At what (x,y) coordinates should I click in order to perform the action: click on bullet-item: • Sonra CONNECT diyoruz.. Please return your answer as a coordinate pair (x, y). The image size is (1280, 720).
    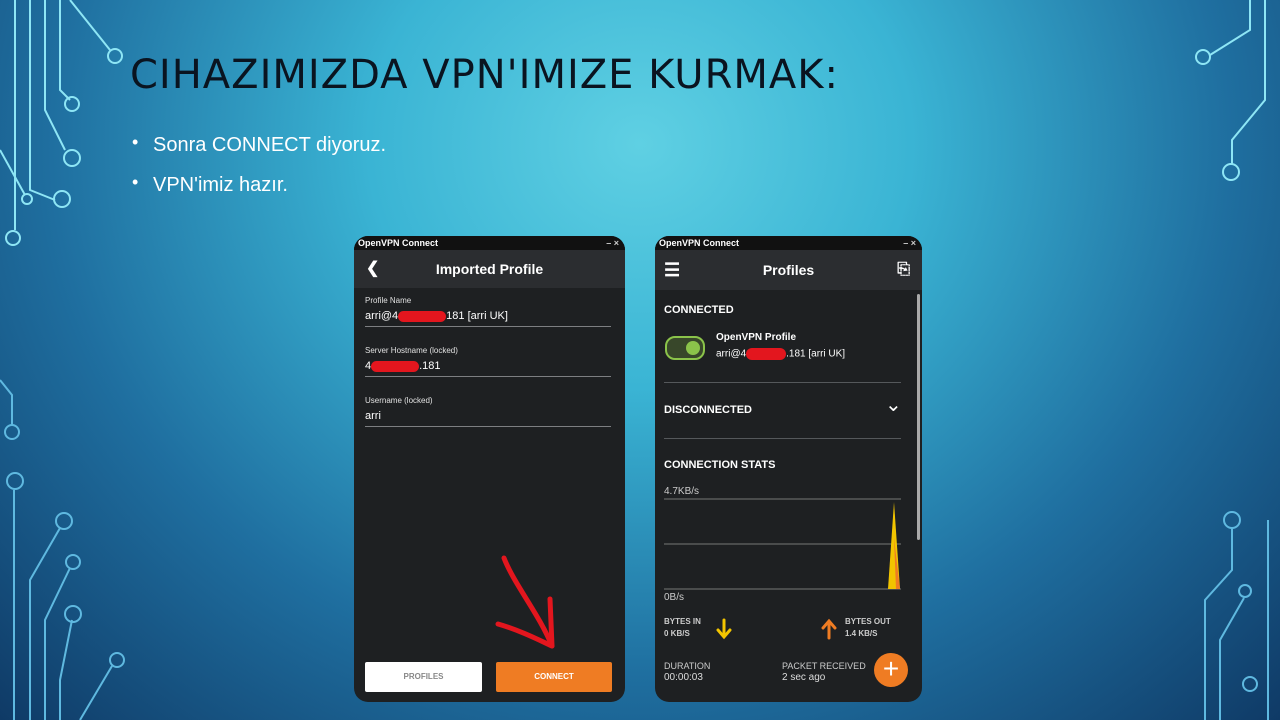
    Looking at the image, I should click on (258, 144).